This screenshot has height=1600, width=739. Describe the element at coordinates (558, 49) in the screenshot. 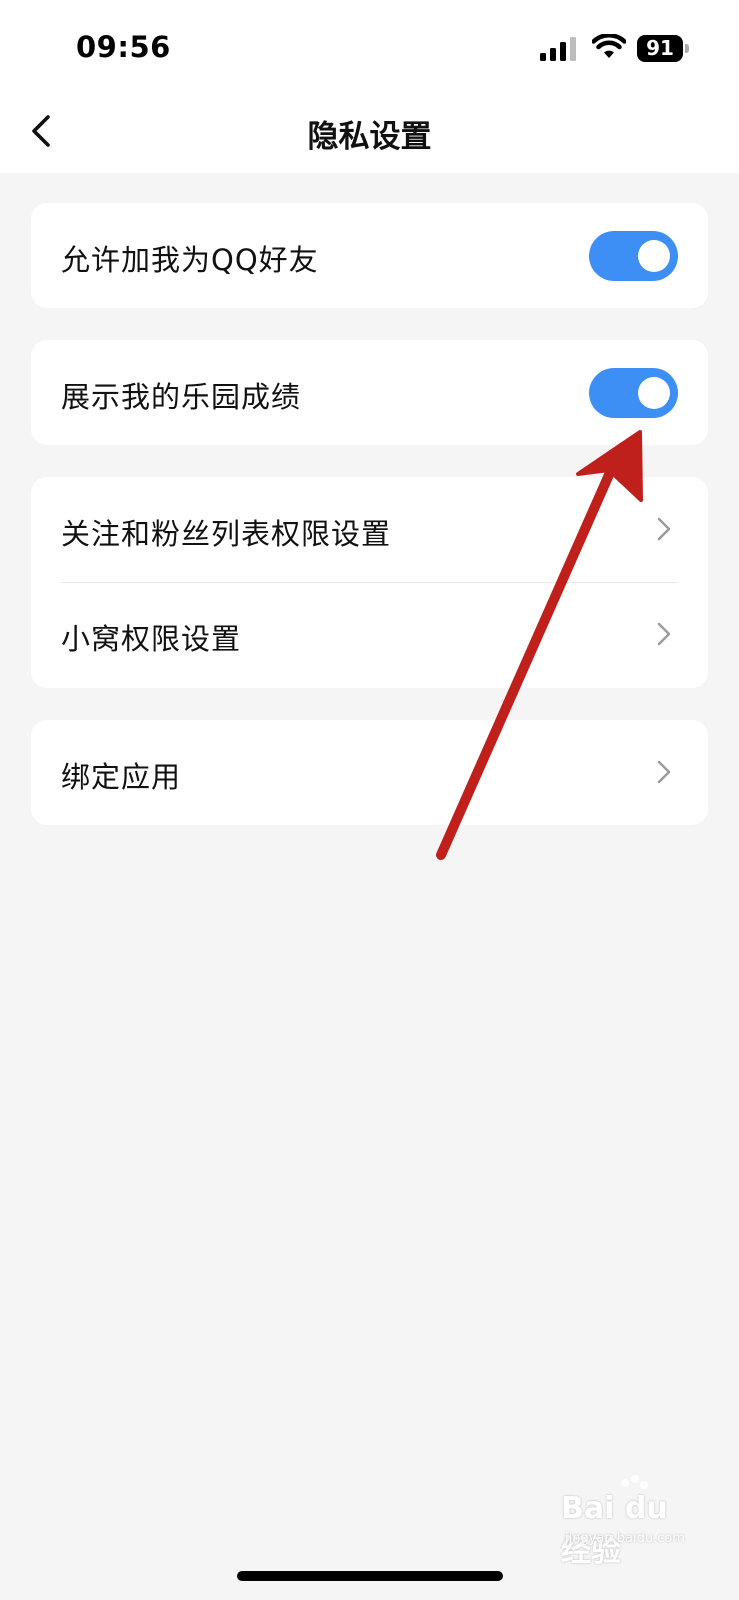

I see `signal-icon` at that location.